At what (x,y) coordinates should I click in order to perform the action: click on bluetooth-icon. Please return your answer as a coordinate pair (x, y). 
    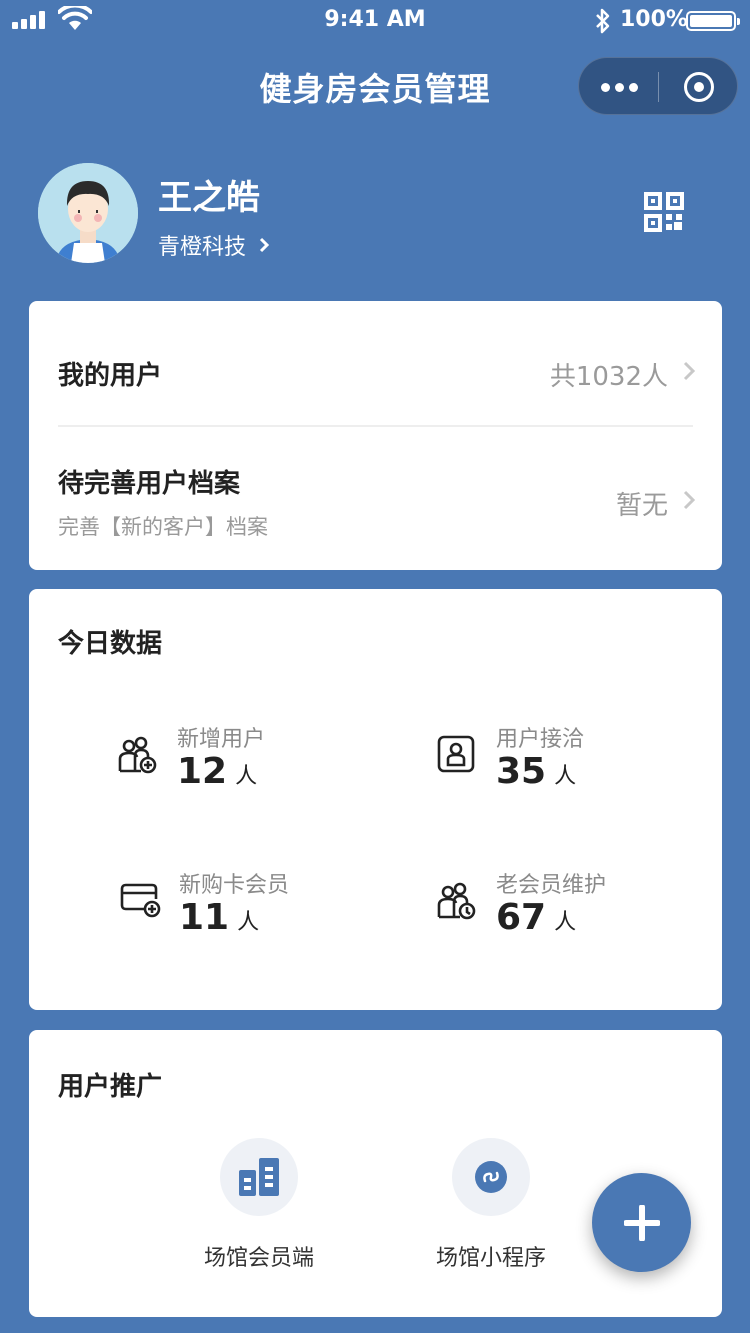
    Looking at the image, I should click on (603, 21).